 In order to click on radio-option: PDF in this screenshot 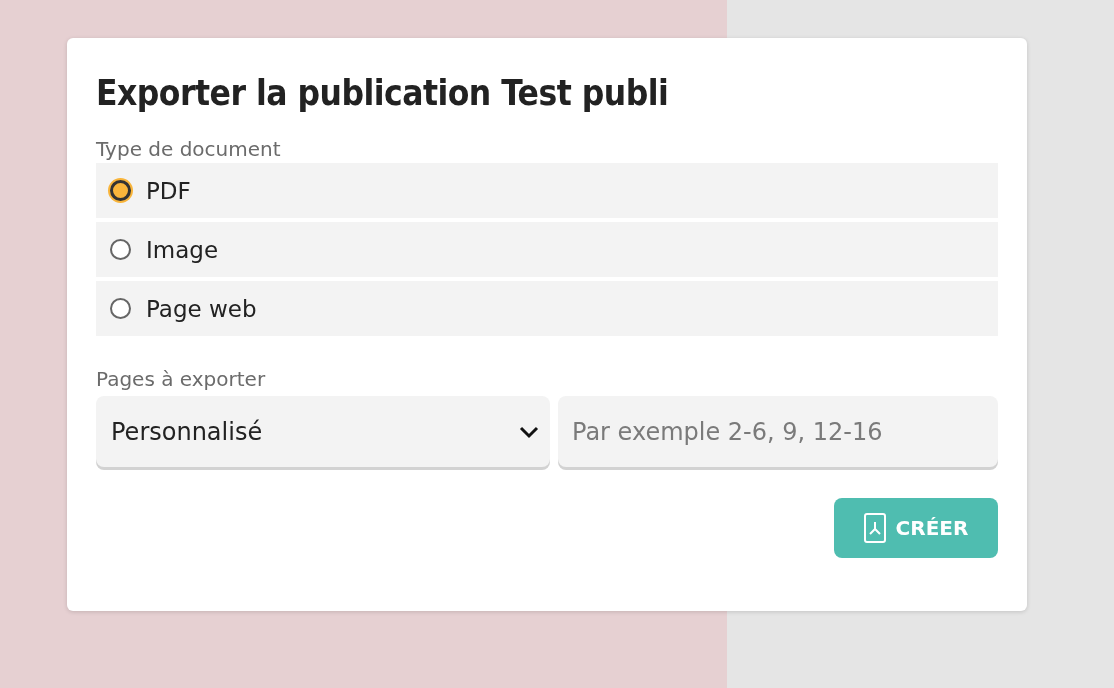, I will do `click(547, 190)`.